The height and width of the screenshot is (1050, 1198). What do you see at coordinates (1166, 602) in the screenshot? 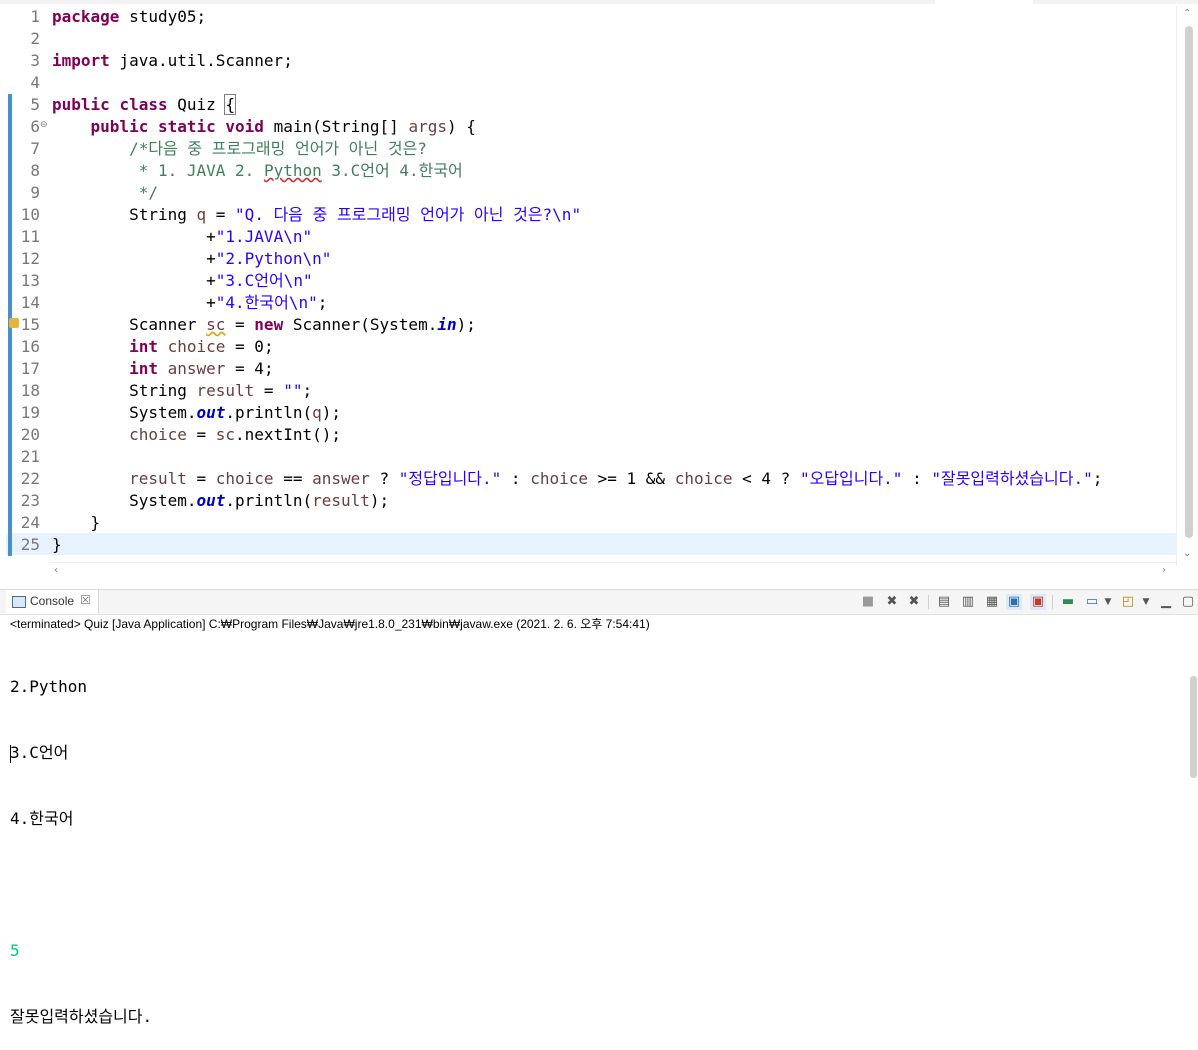
I see `minimize-icon: ▁` at bounding box center [1166, 602].